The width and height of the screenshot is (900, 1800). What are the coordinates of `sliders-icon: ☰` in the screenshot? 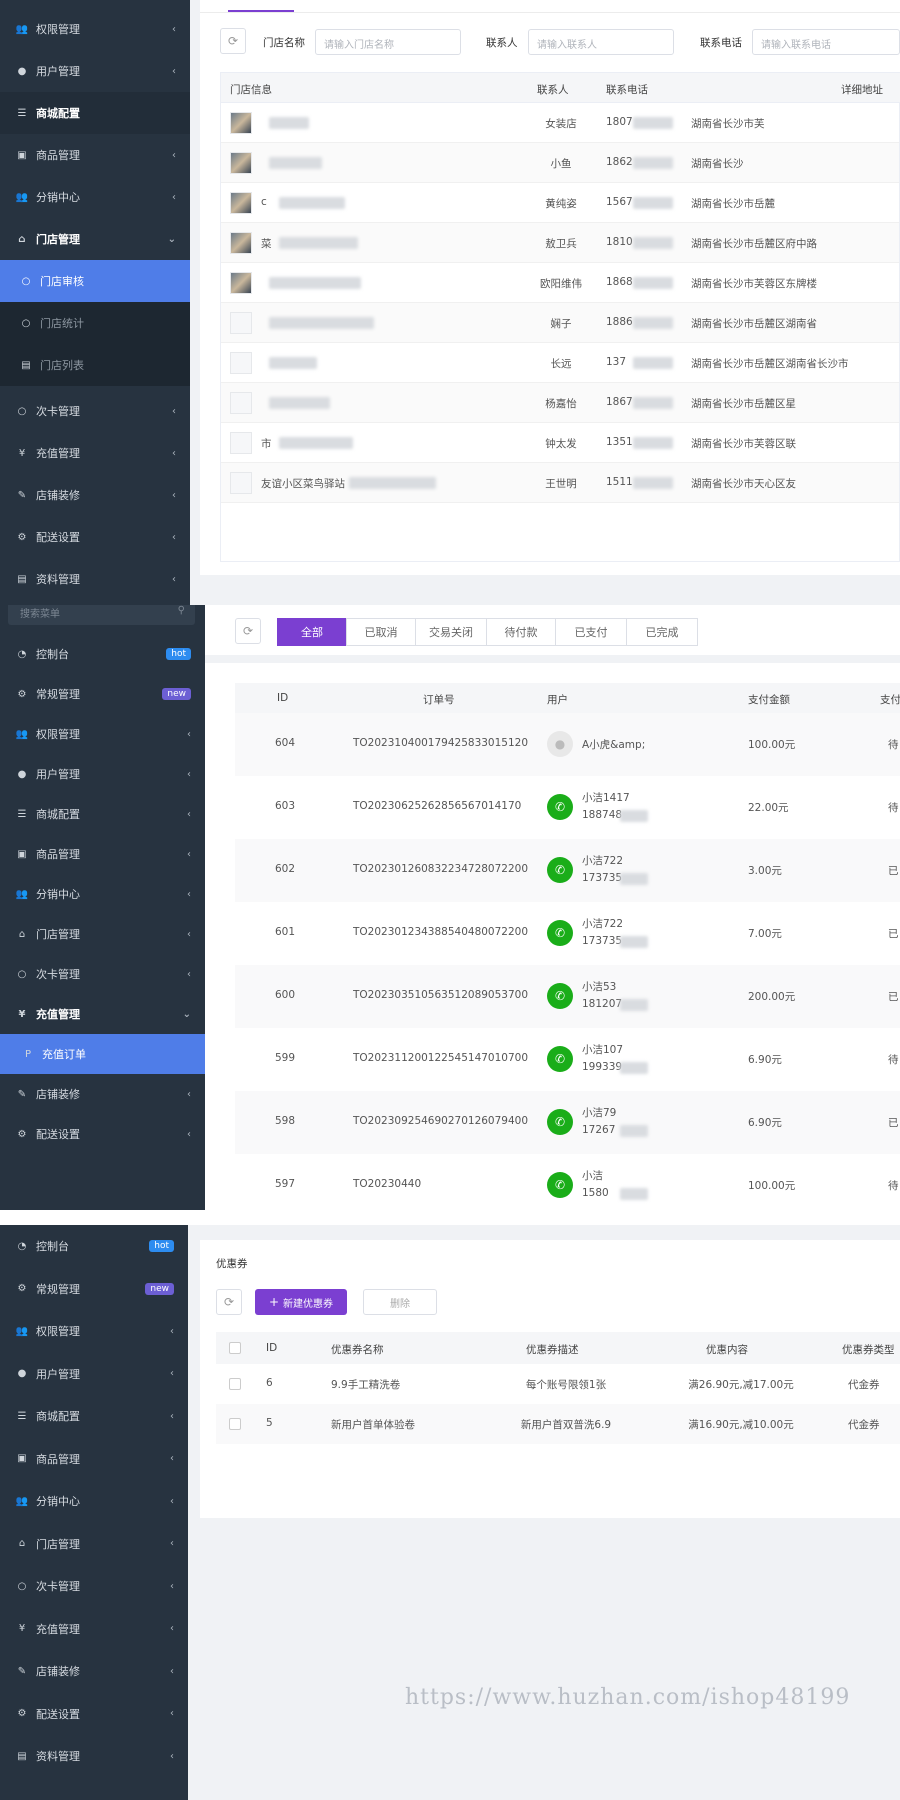 It's located at (22, 1416).